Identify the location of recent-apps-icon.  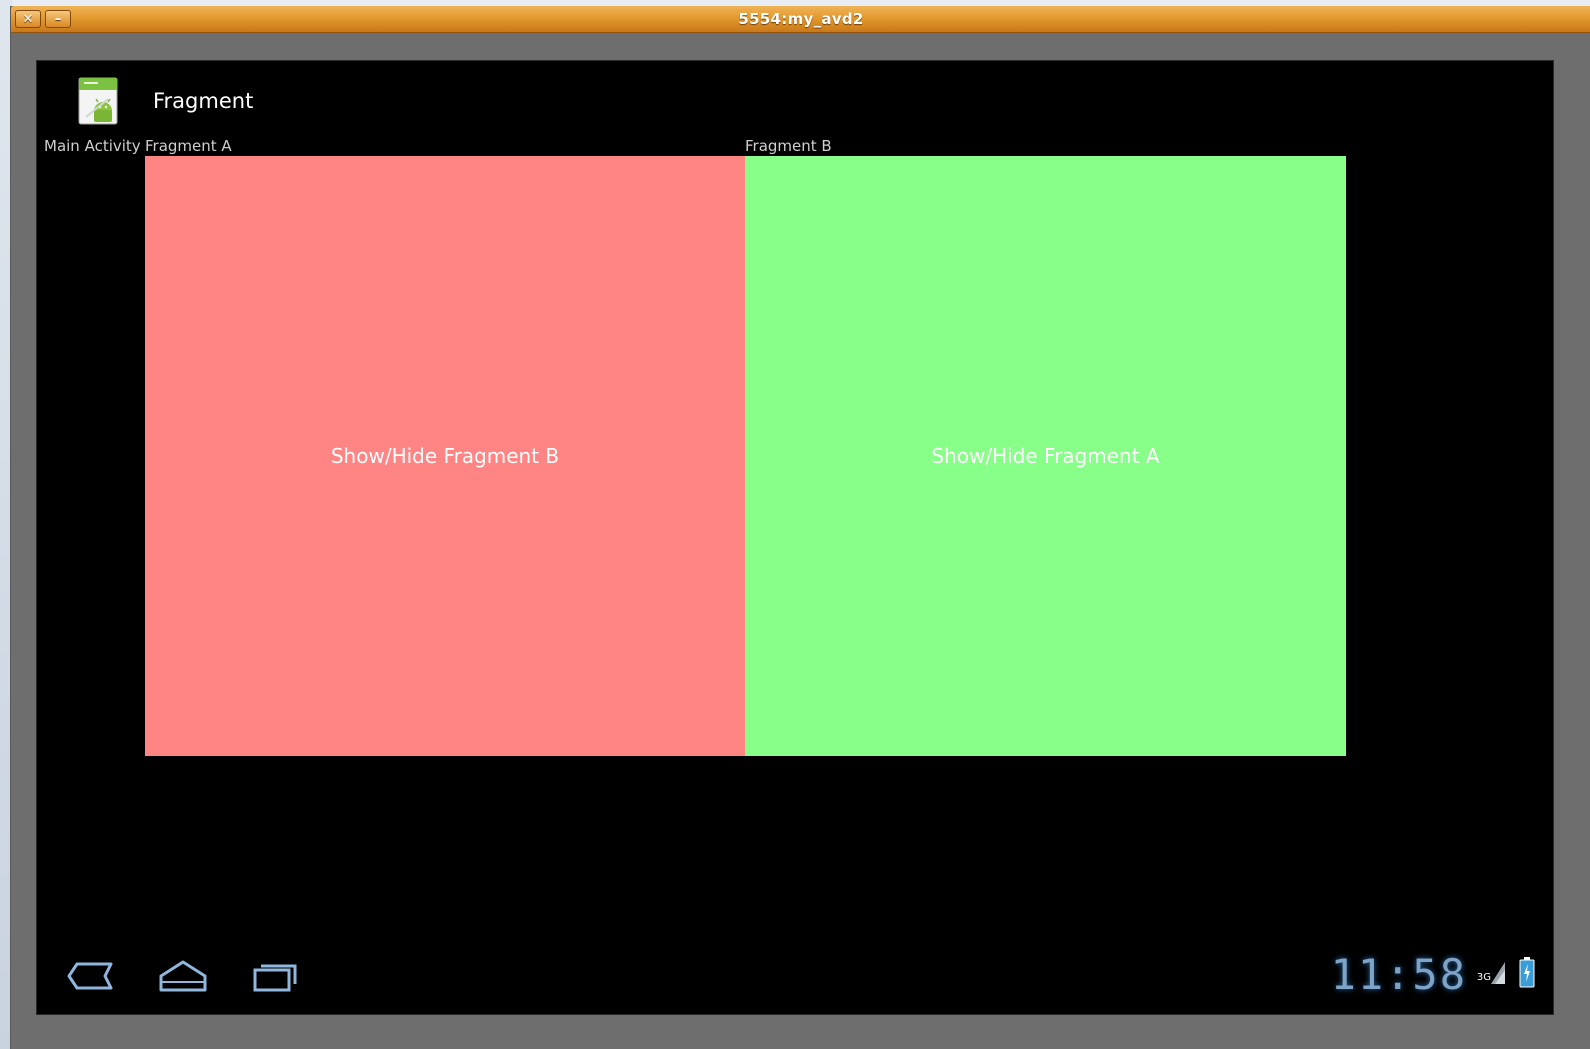
(275, 976).